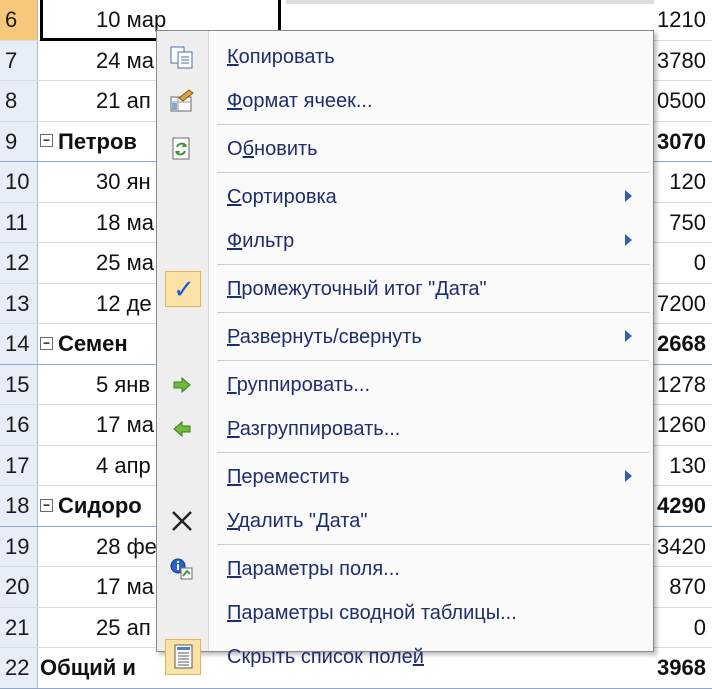 This screenshot has height=689, width=712. I want to click on cell-text: Общий и, so click(88, 667).